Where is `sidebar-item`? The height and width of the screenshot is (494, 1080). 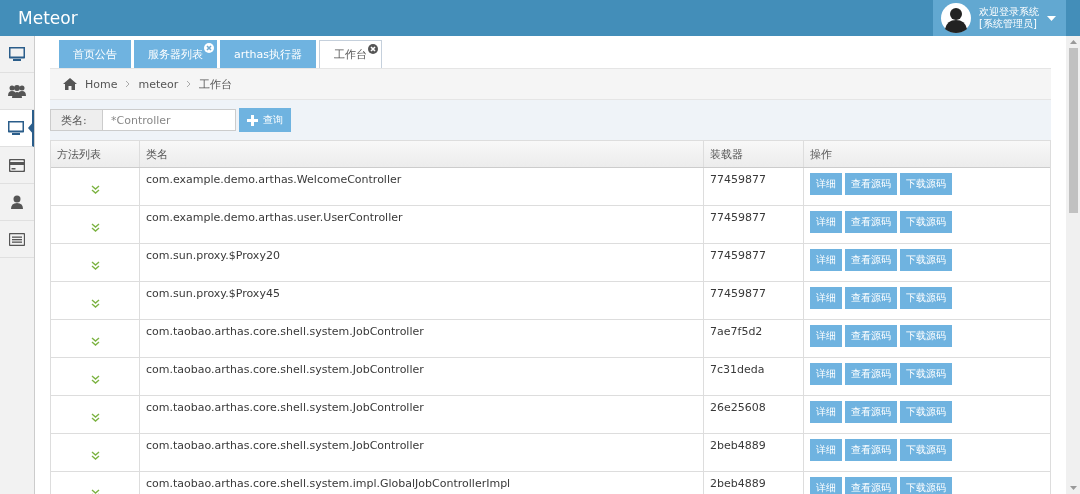 sidebar-item is located at coordinates (17, 128).